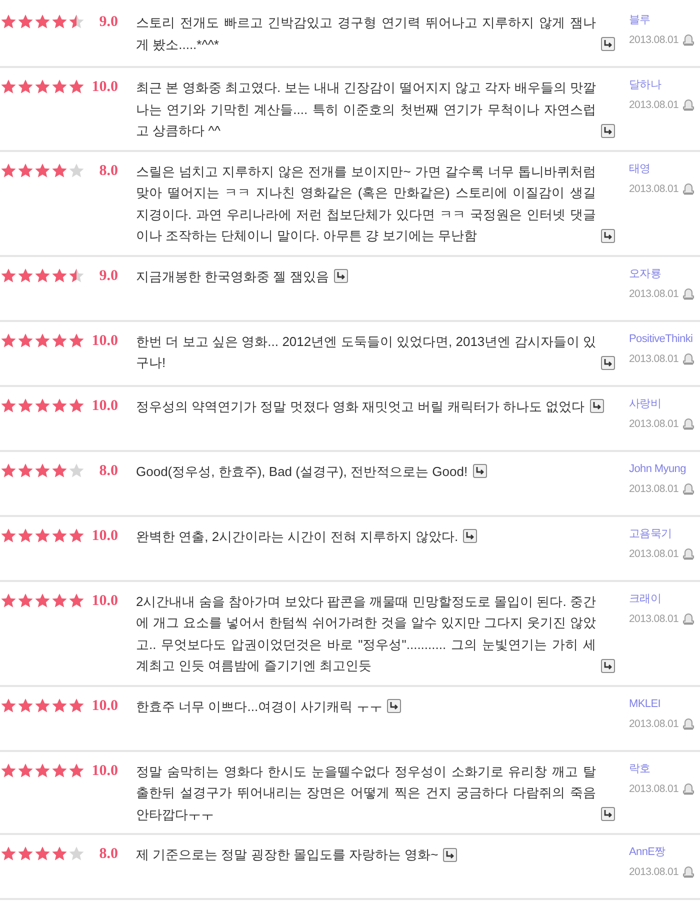 This screenshot has width=700, height=910. I want to click on user-link: PositiveThinki, so click(661, 338).